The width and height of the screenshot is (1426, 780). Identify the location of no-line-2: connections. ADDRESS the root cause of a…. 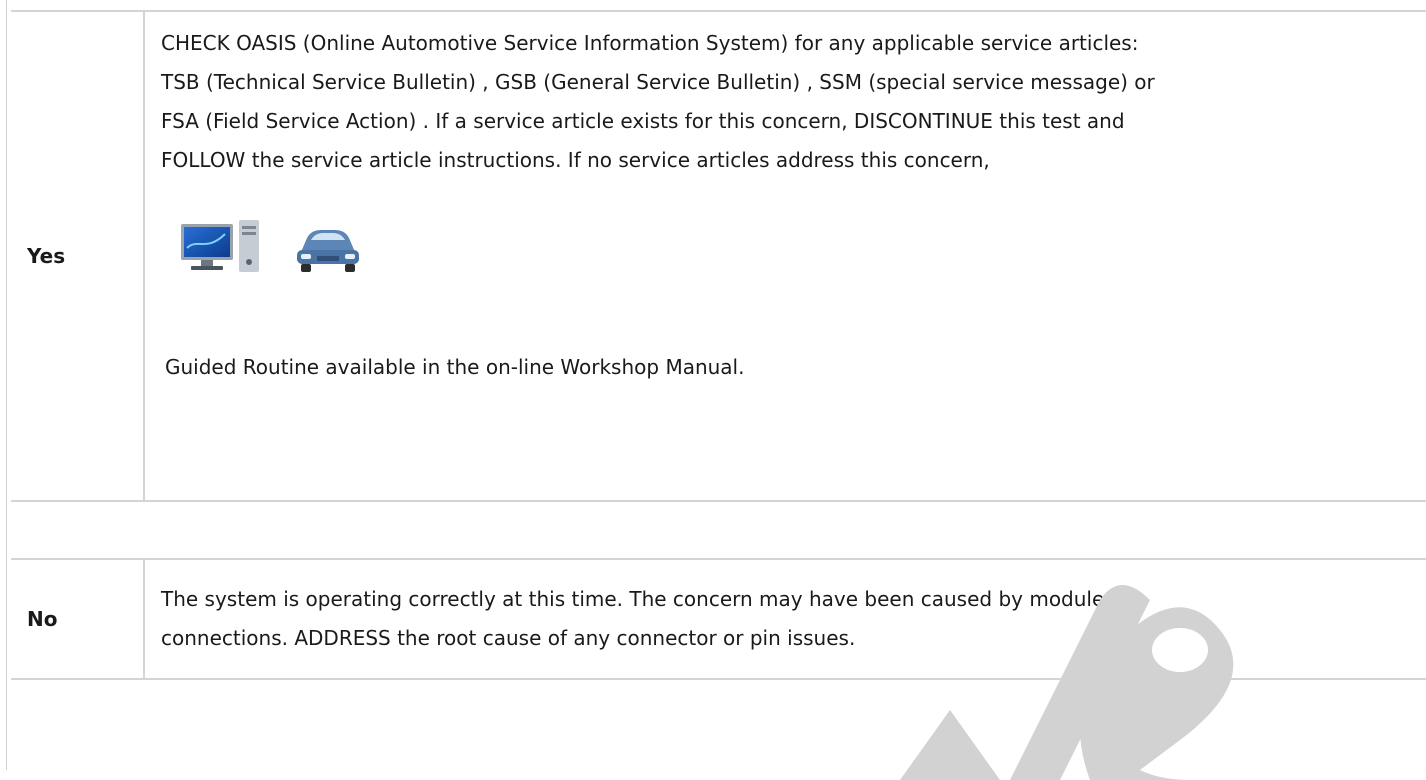
(508, 638).